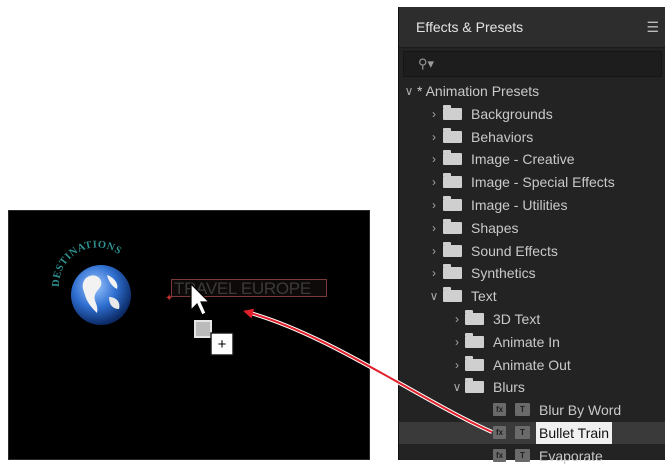 The height and width of the screenshot is (467, 665). Describe the element at coordinates (523, 159) in the screenshot. I see `tree-item-label: Image - Creative` at that location.